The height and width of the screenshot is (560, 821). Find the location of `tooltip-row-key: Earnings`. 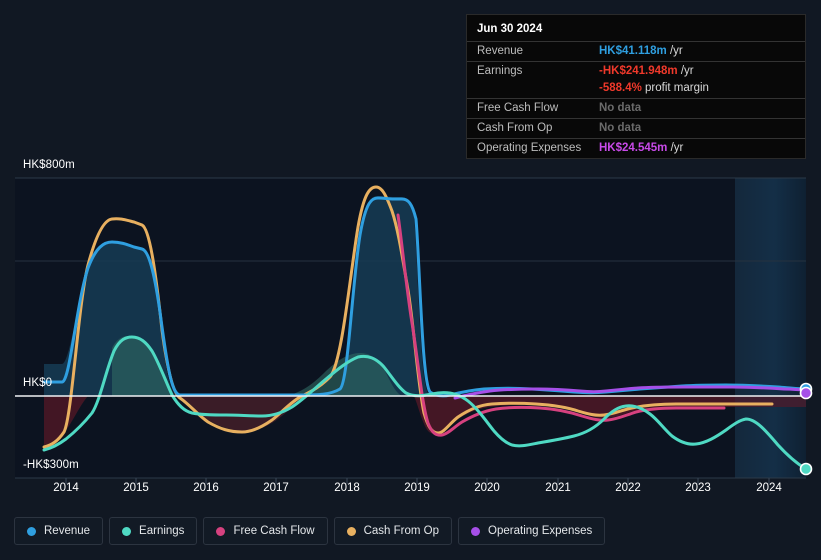

tooltip-row-key: Earnings is located at coordinates (500, 71).